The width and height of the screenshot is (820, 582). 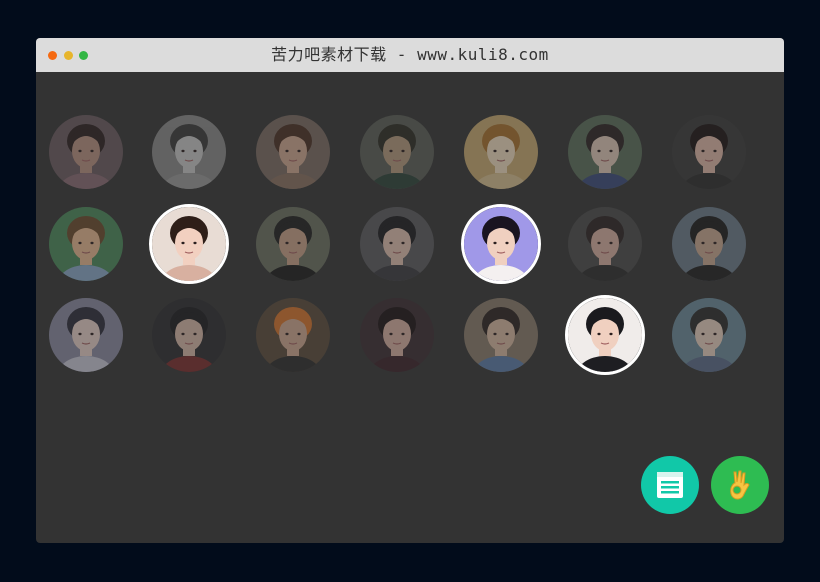 I want to click on ok-hand-icon, so click(x=740, y=485).